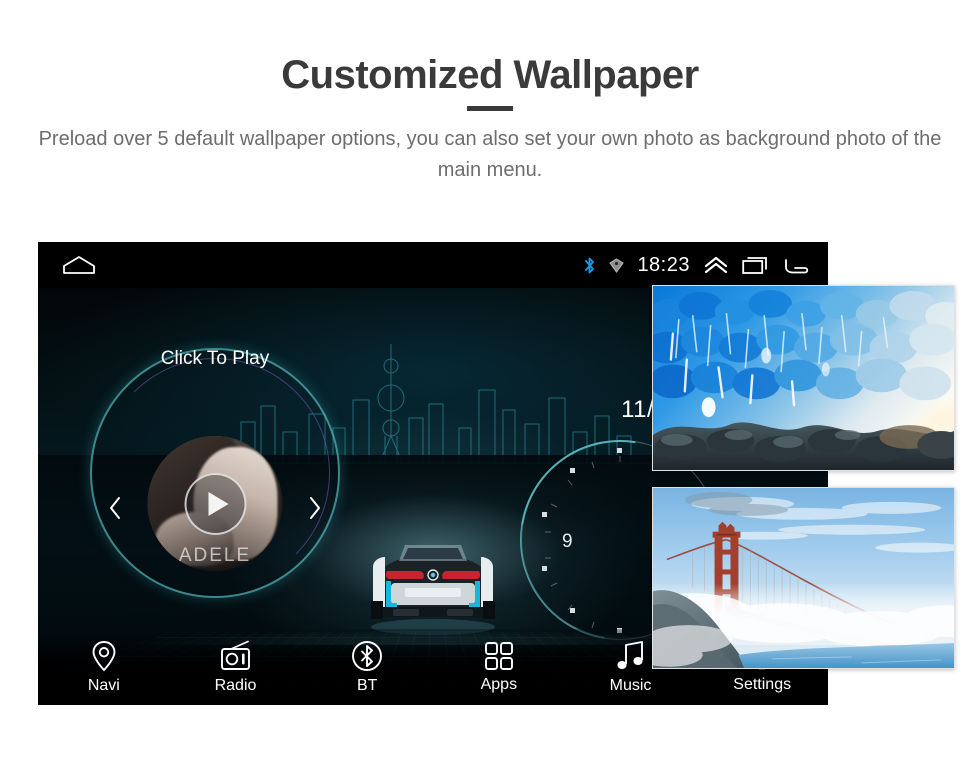  I want to click on play-button, so click(215, 503).